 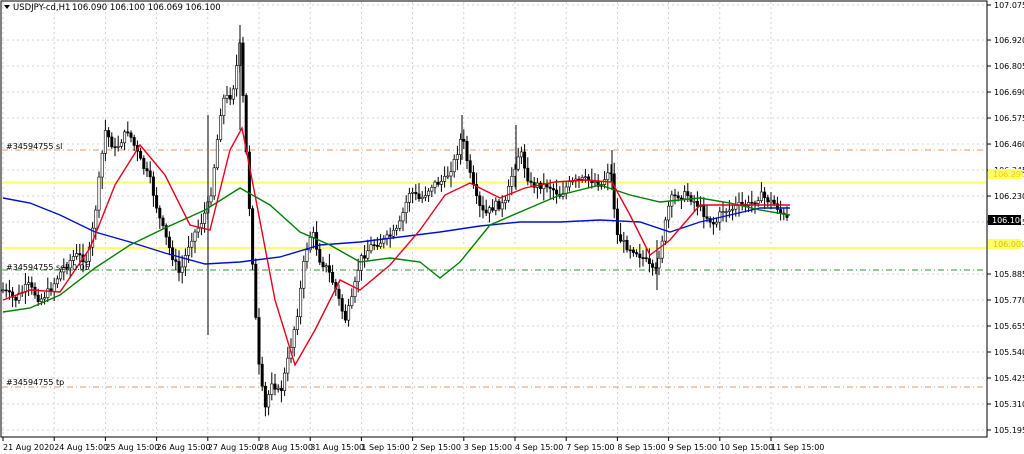 What do you see at coordinates (1008, 174) in the screenshot?
I see `upper-highlight-value: 106.290` at bounding box center [1008, 174].